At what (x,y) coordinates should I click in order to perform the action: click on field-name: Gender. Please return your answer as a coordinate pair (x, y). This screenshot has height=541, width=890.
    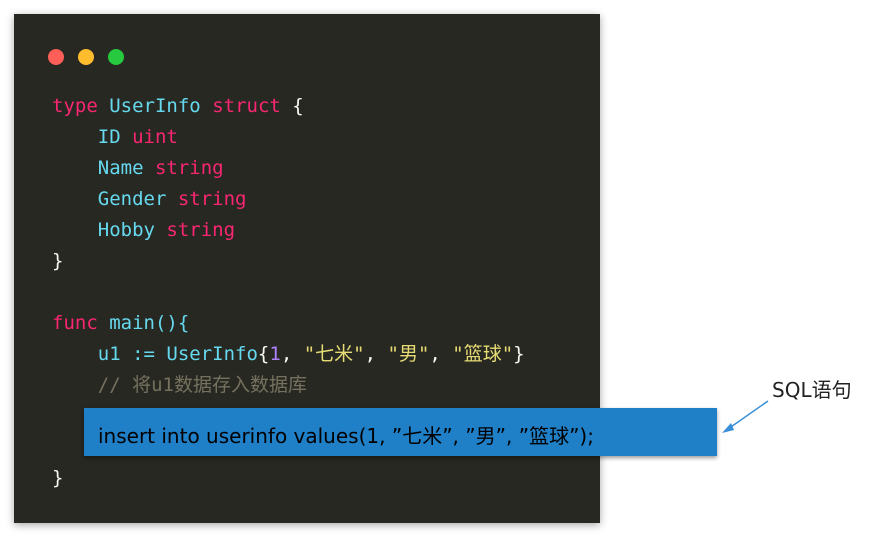
    Looking at the image, I should click on (132, 199).